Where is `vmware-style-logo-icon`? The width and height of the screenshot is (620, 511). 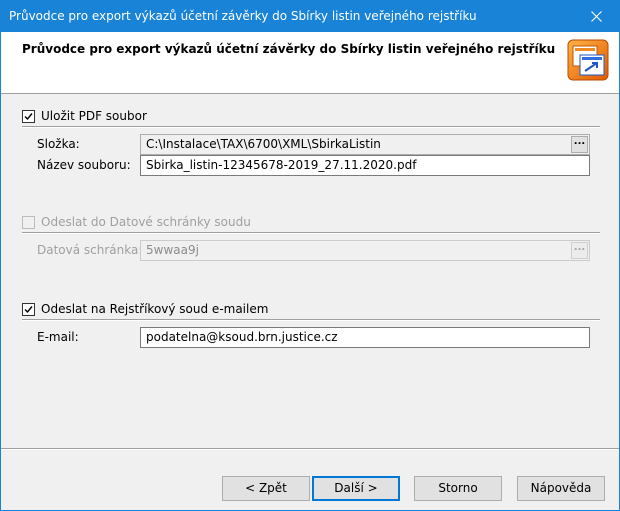 vmware-style-logo-icon is located at coordinates (588, 60).